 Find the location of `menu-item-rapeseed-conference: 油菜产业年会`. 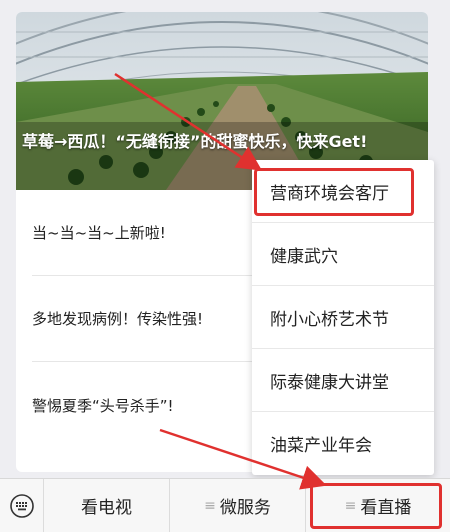

menu-item-rapeseed-conference: 油菜产业年会 is located at coordinates (343, 443).